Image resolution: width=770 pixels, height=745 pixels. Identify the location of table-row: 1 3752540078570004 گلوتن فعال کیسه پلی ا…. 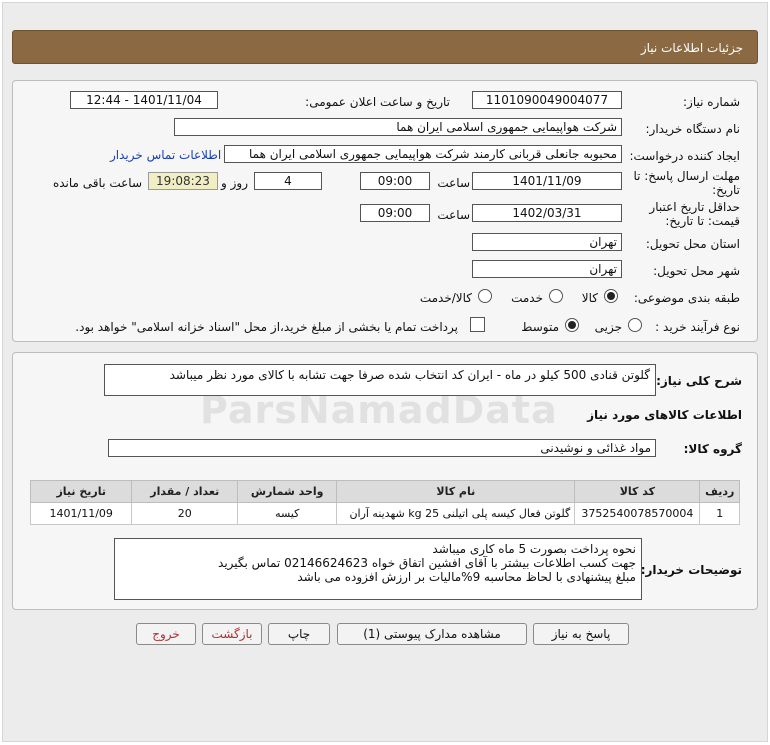
(384, 513).